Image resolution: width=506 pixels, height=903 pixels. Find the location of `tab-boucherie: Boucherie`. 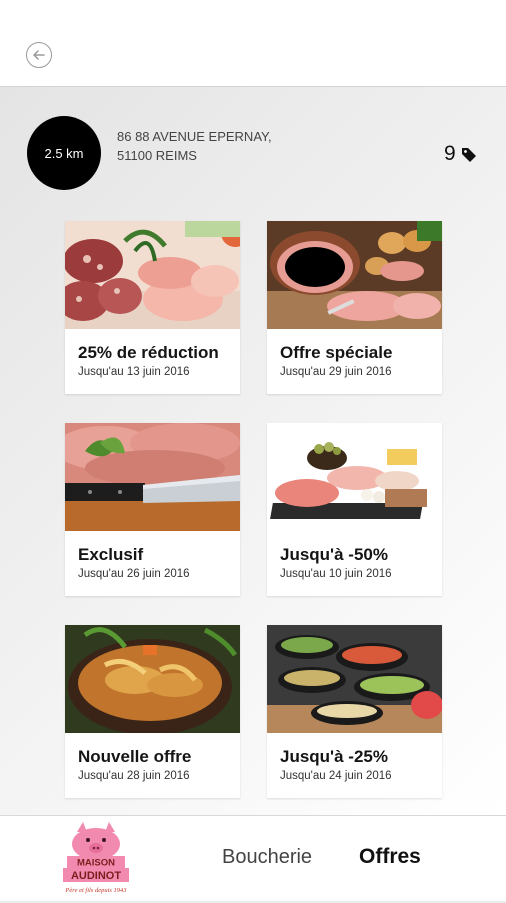

tab-boucherie: Boucherie is located at coordinates (267, 857).